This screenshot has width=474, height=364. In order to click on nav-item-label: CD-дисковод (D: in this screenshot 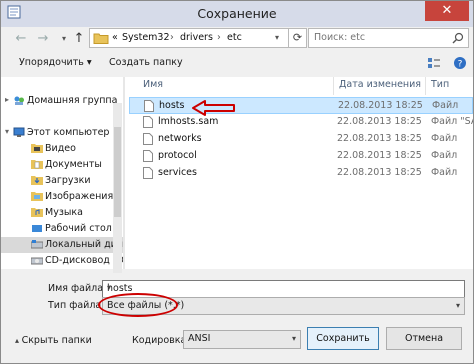, I will do `click(84, 260)`.